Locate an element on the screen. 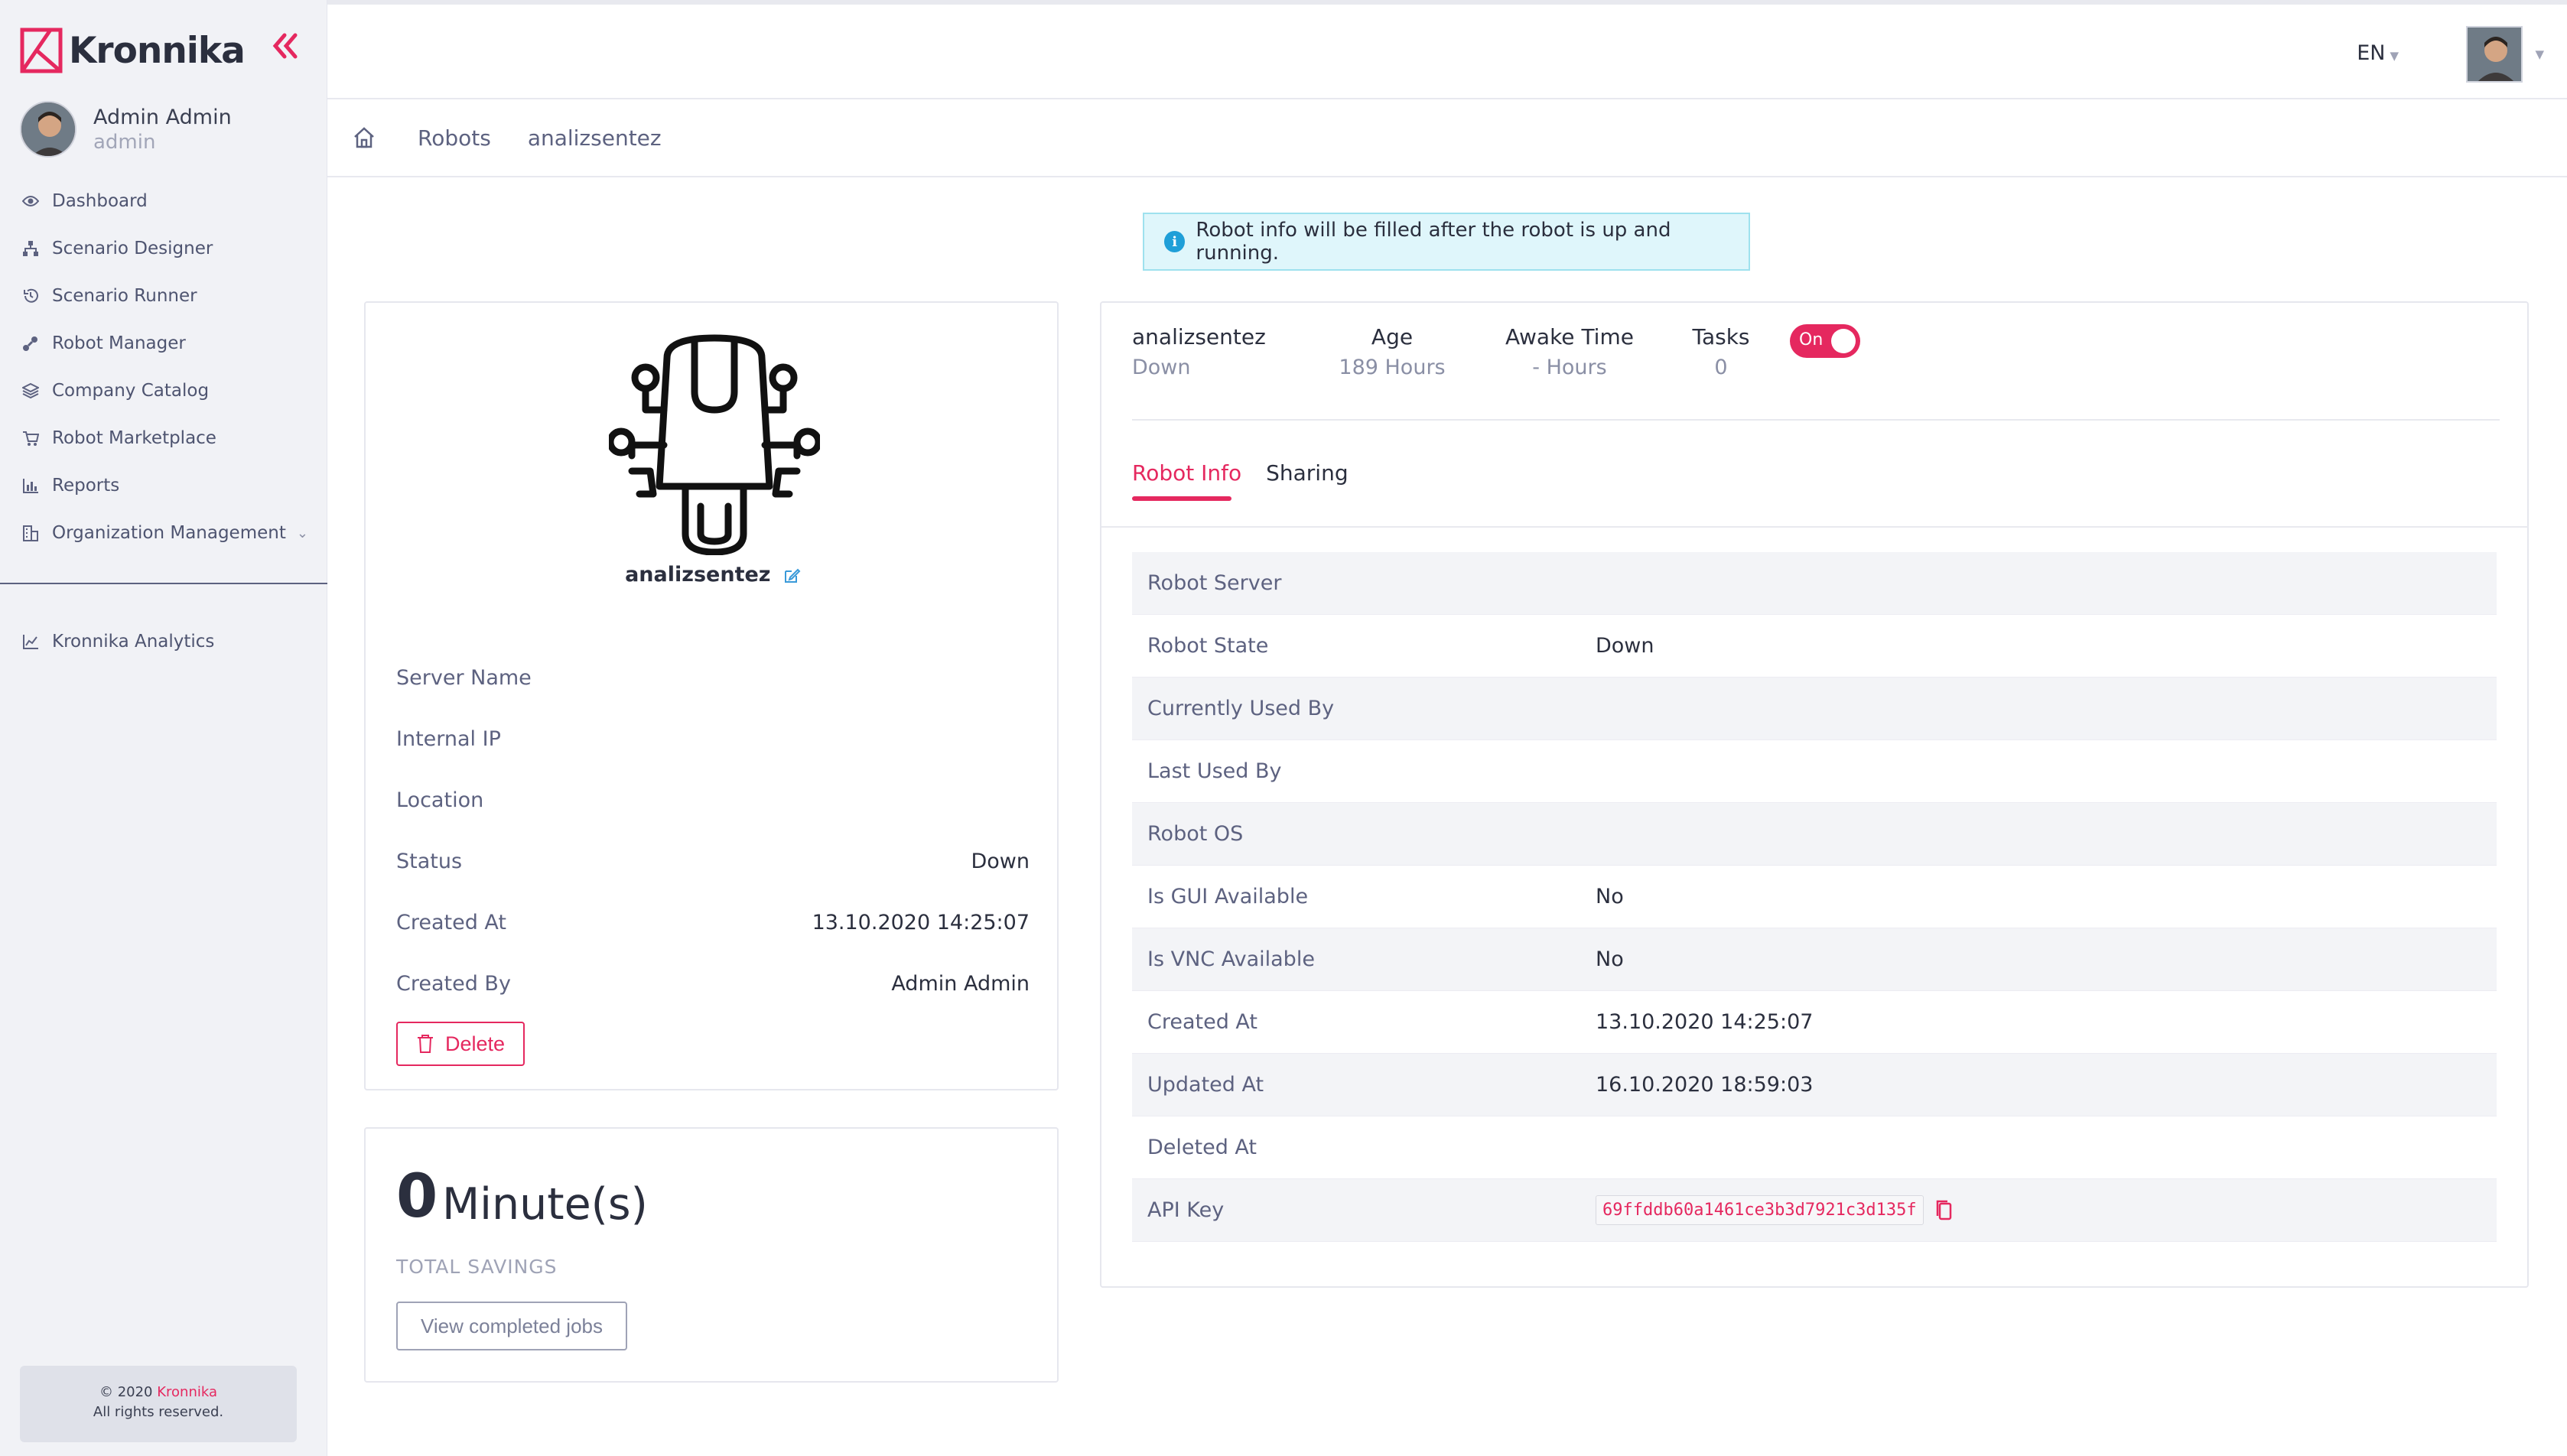 This screenshot has height=1456, width=2567. eye-icon is located at coordinates (30, 201).